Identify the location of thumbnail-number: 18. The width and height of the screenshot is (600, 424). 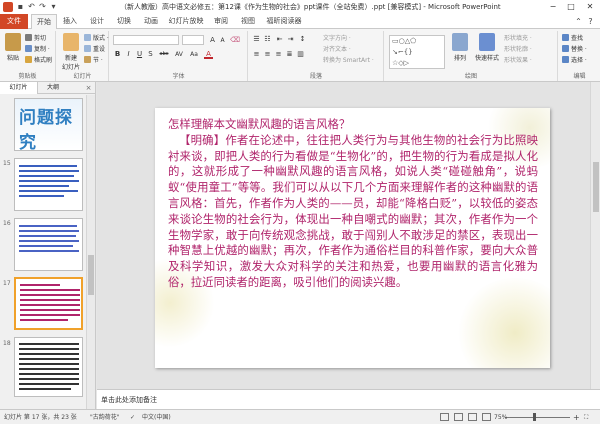
(7, 343).